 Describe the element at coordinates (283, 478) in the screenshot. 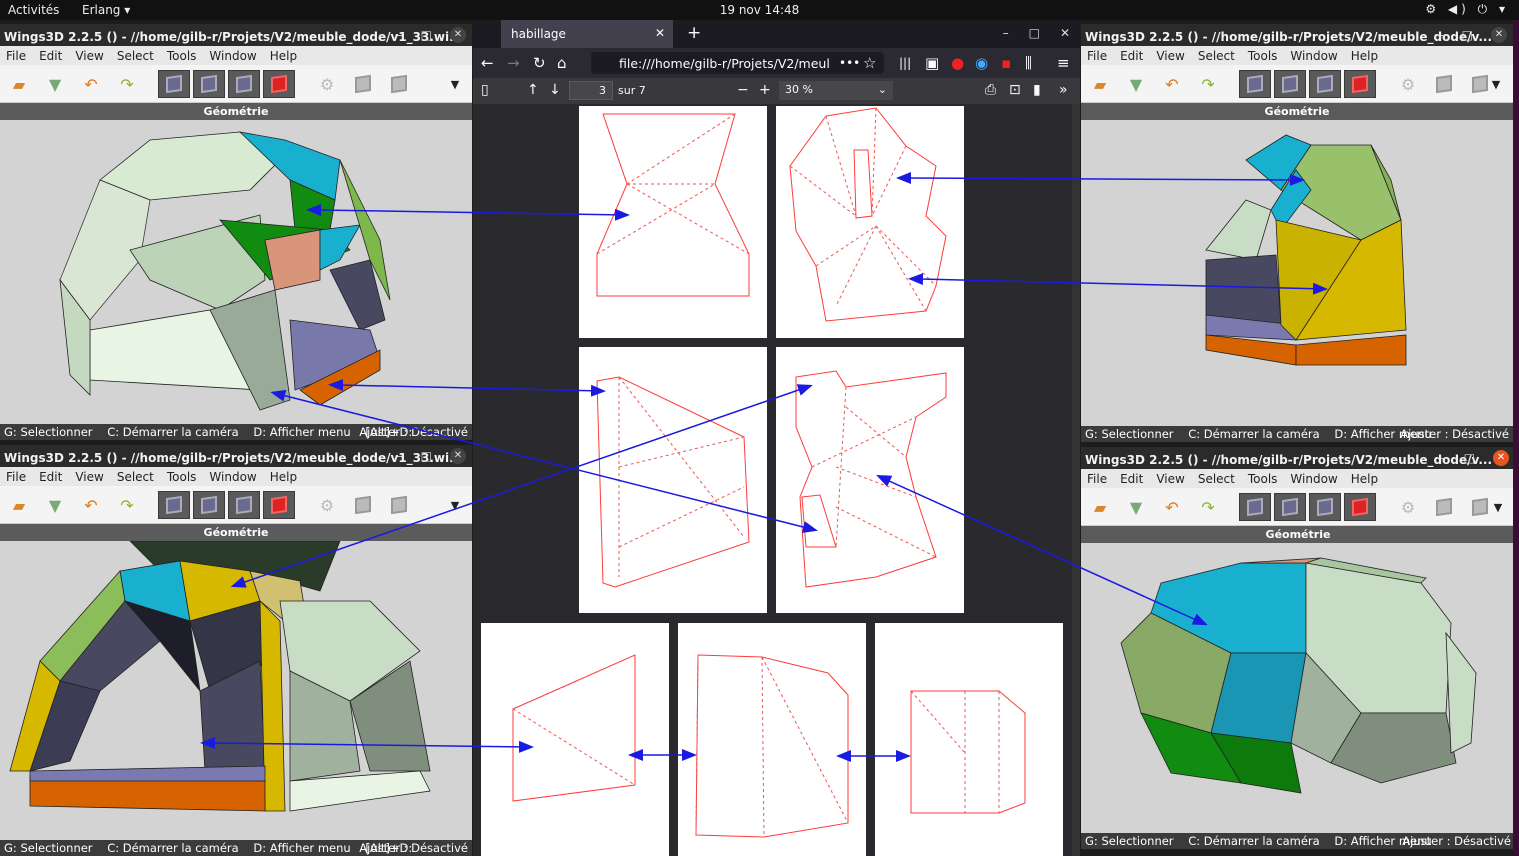

I see `menu-help: Help` at that location.